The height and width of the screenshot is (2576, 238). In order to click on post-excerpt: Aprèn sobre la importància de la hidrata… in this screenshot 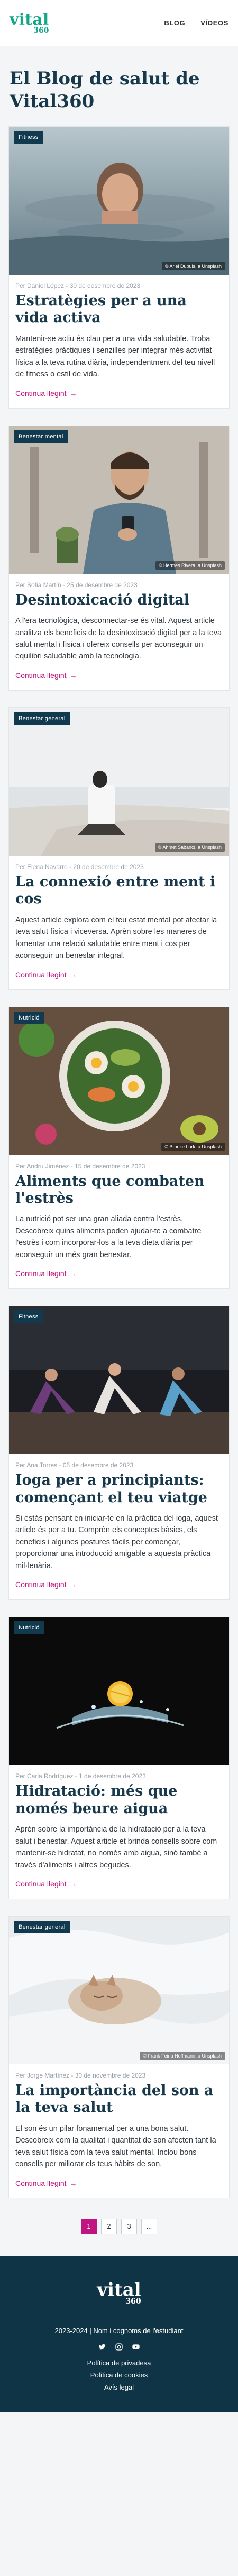, I will do `click(116, 1847)`.